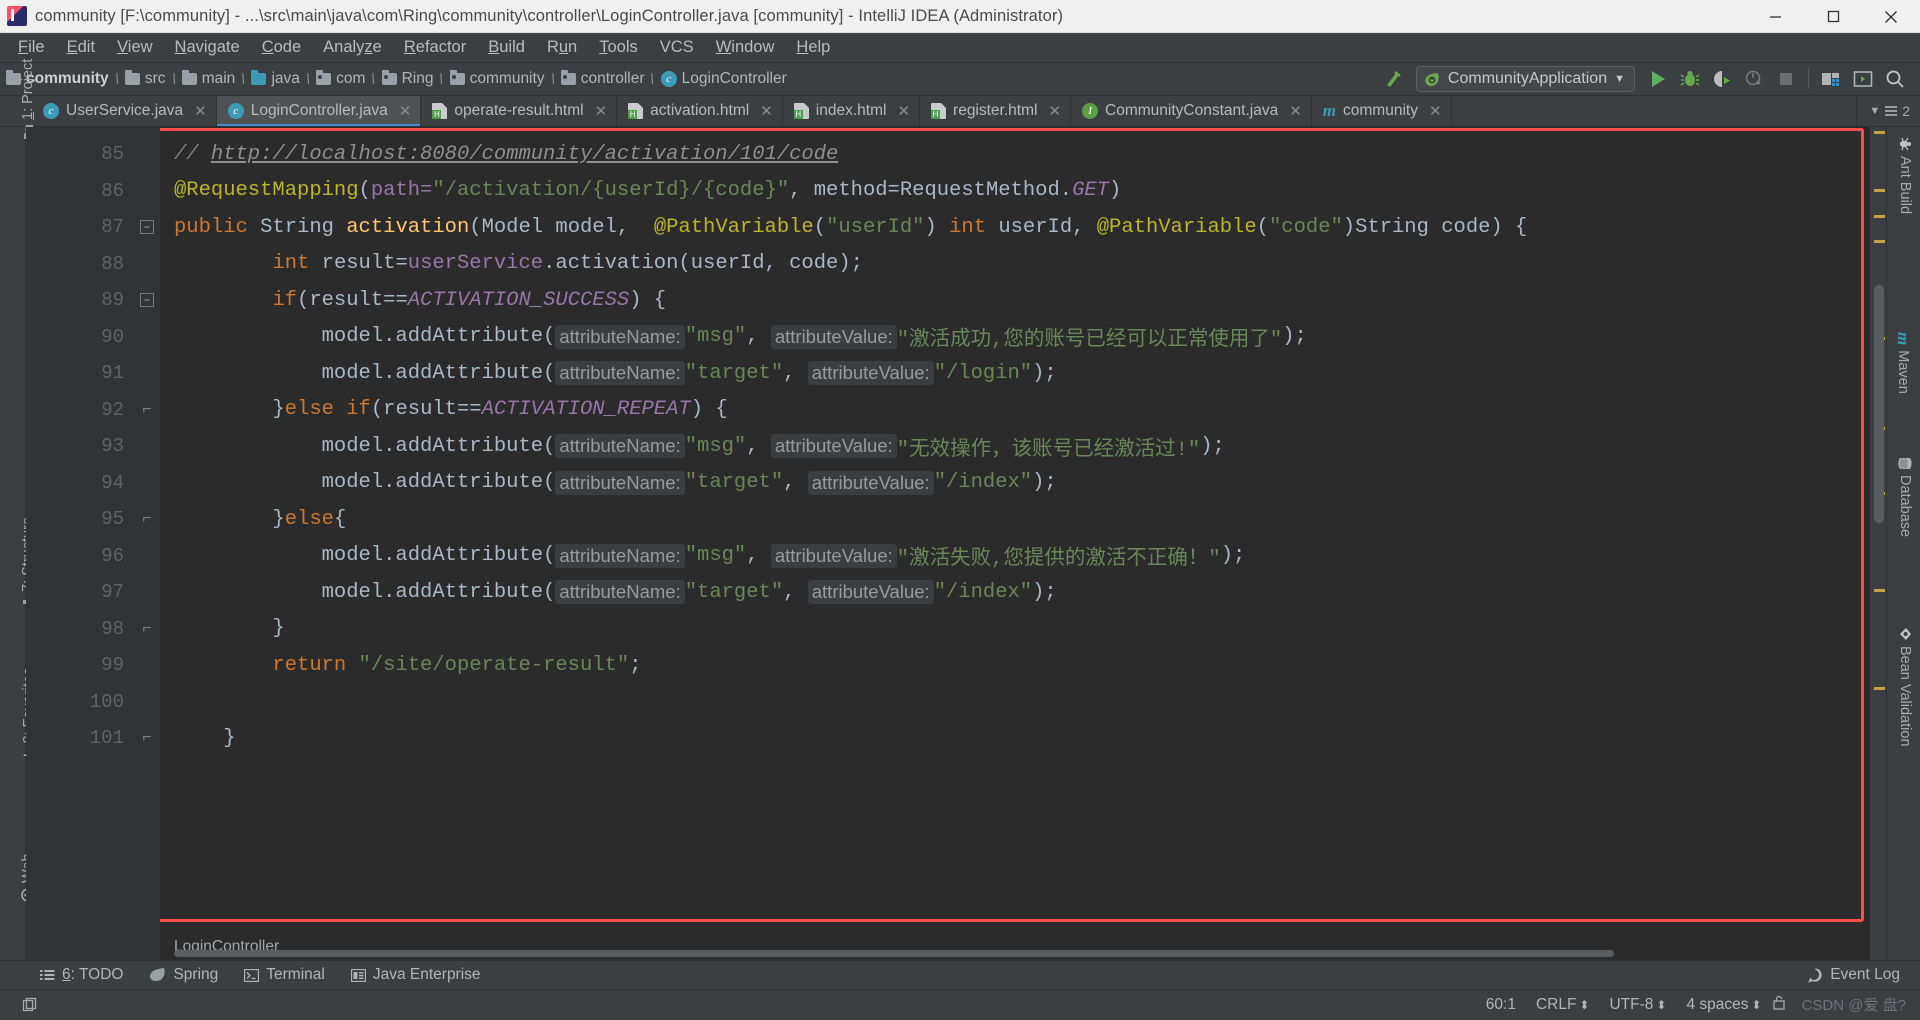 The image size is (1920, 1020). Describe the element at coordinates (1722, 79) in the screenshot. I see `run-with-coverage-button` at that location.